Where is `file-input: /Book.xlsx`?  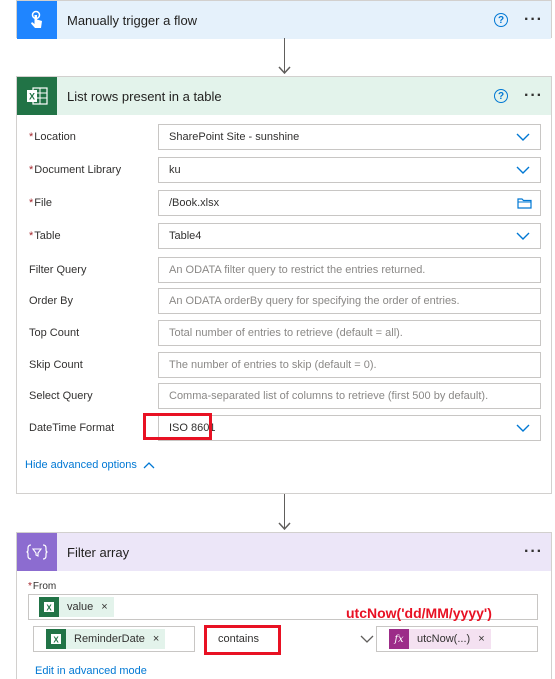
file-input: /Book.xlsx is located at coordinates (349, 203).